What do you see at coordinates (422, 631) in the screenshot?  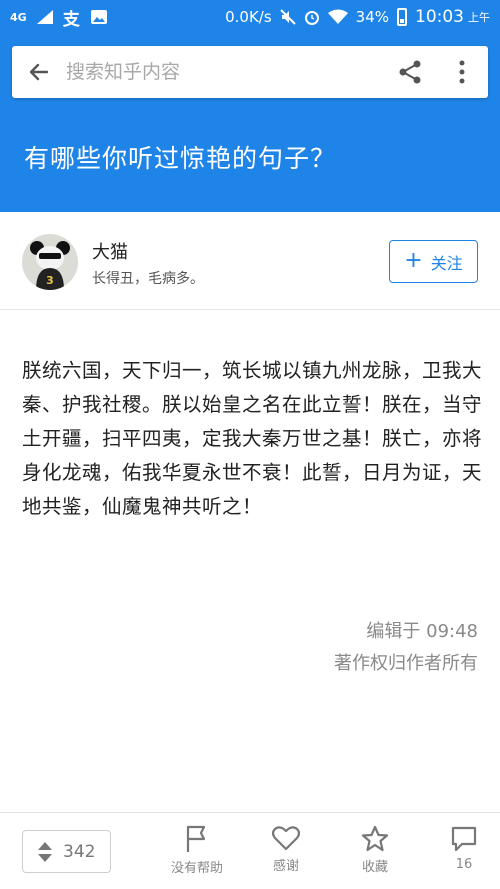 I see `edit-time: 编辑于 09:48` at bounding box center [422, 631].